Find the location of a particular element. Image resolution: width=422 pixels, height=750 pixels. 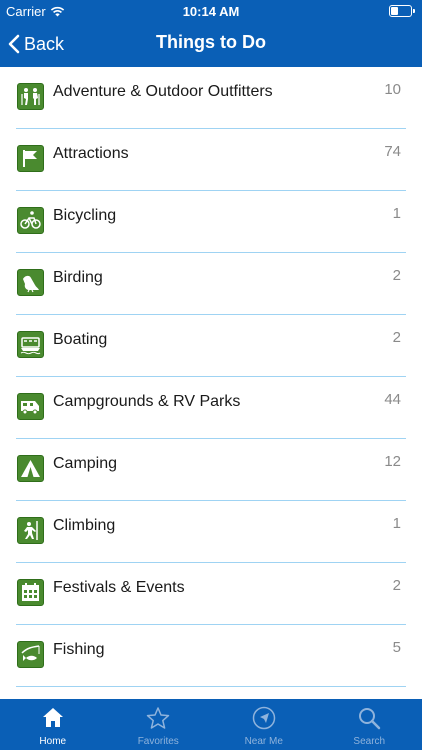

list-item: Bicycling 1 is located at coordinates (211, 222).